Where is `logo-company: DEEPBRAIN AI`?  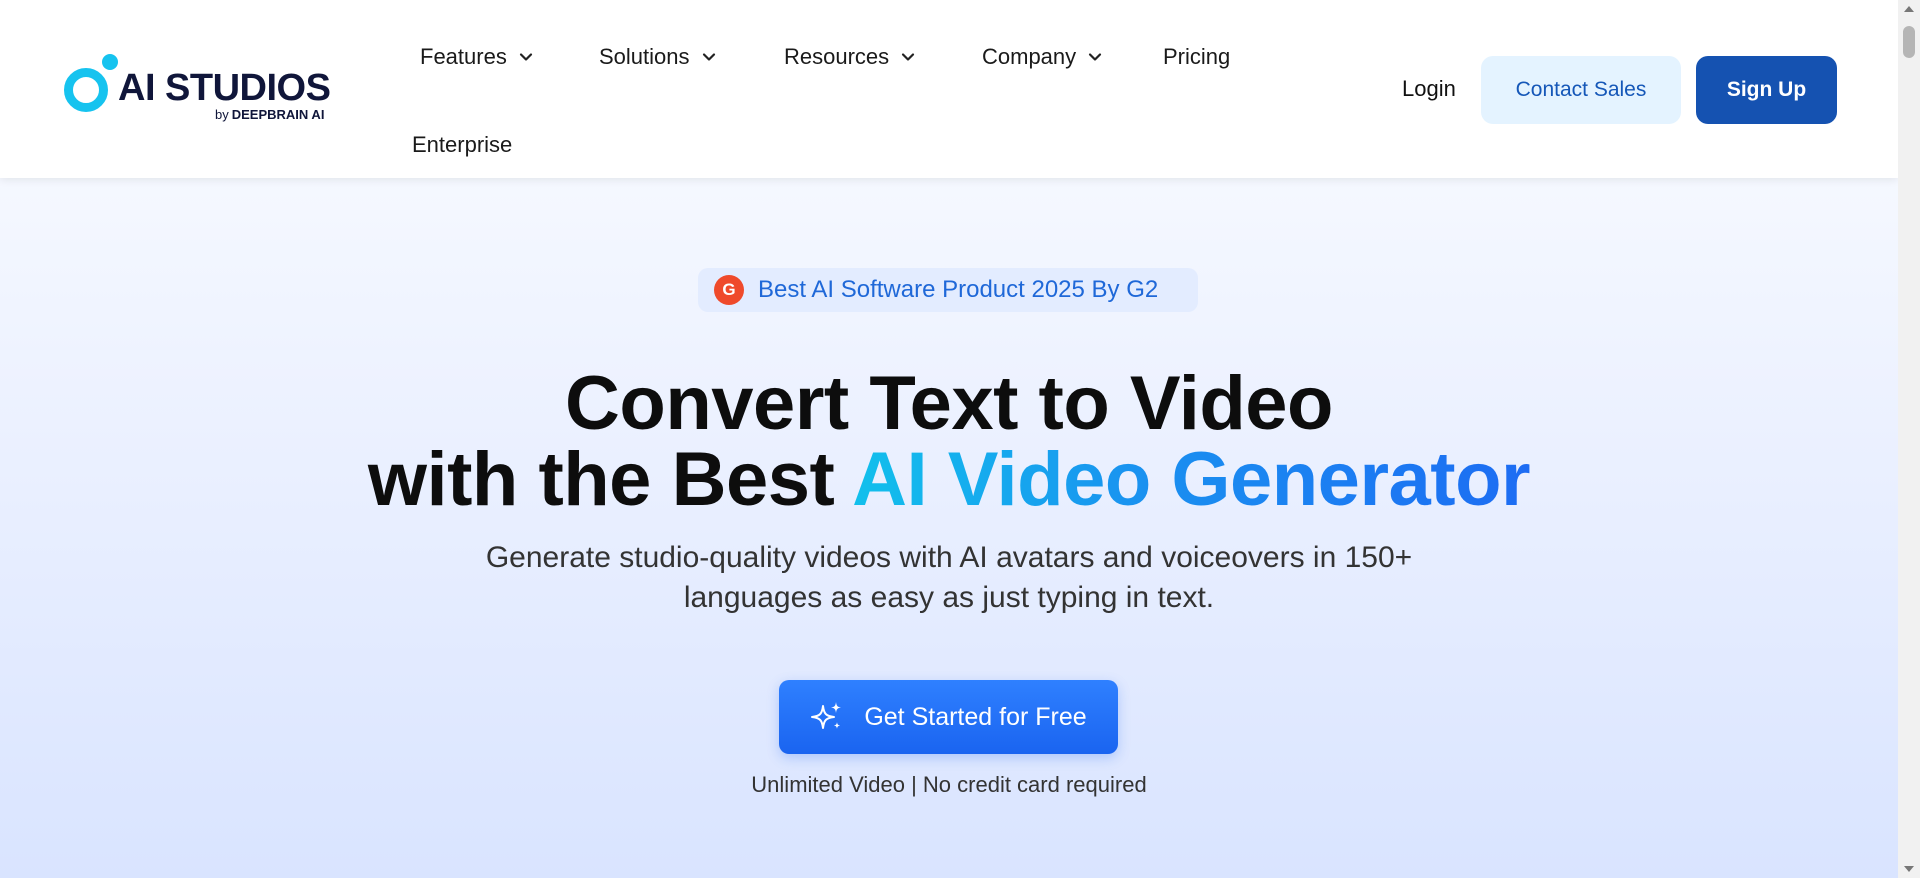
logo-company: DEEPBRAIN AI is located at coordinates (278, 114).